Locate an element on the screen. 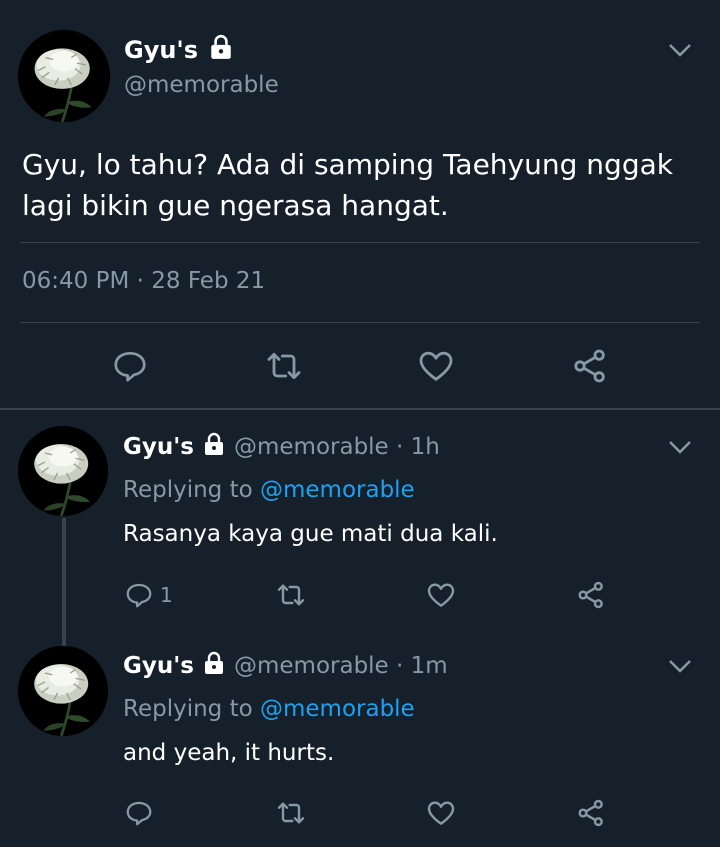 The height and width of the screenshot is (847, 720). reply-header: Gyu's @memorable · 1m is located at coordinates (285, 666).